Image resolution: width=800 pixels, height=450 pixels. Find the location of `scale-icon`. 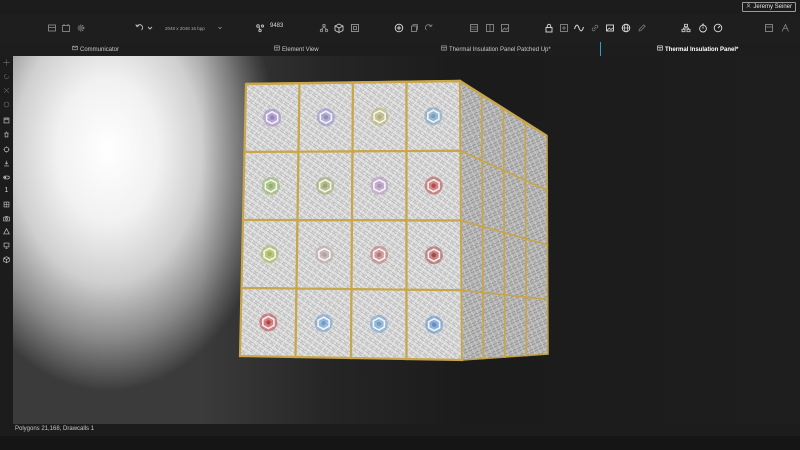

scale-icon is located at coordinates (6, 90).